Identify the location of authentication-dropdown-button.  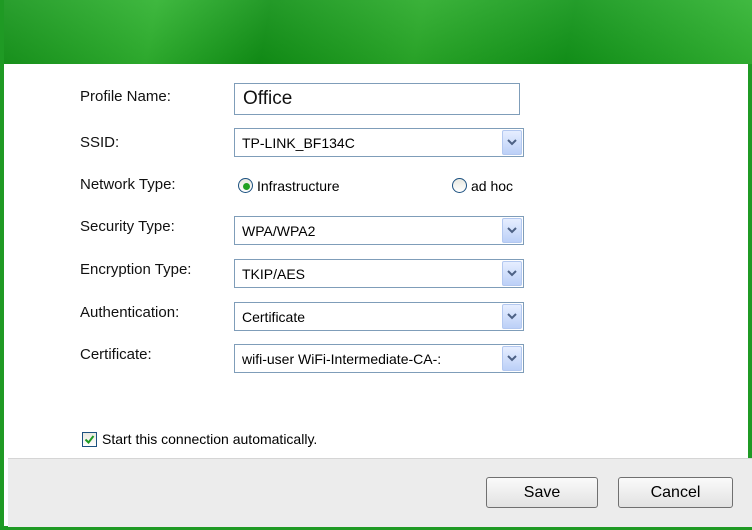
(512, 316).